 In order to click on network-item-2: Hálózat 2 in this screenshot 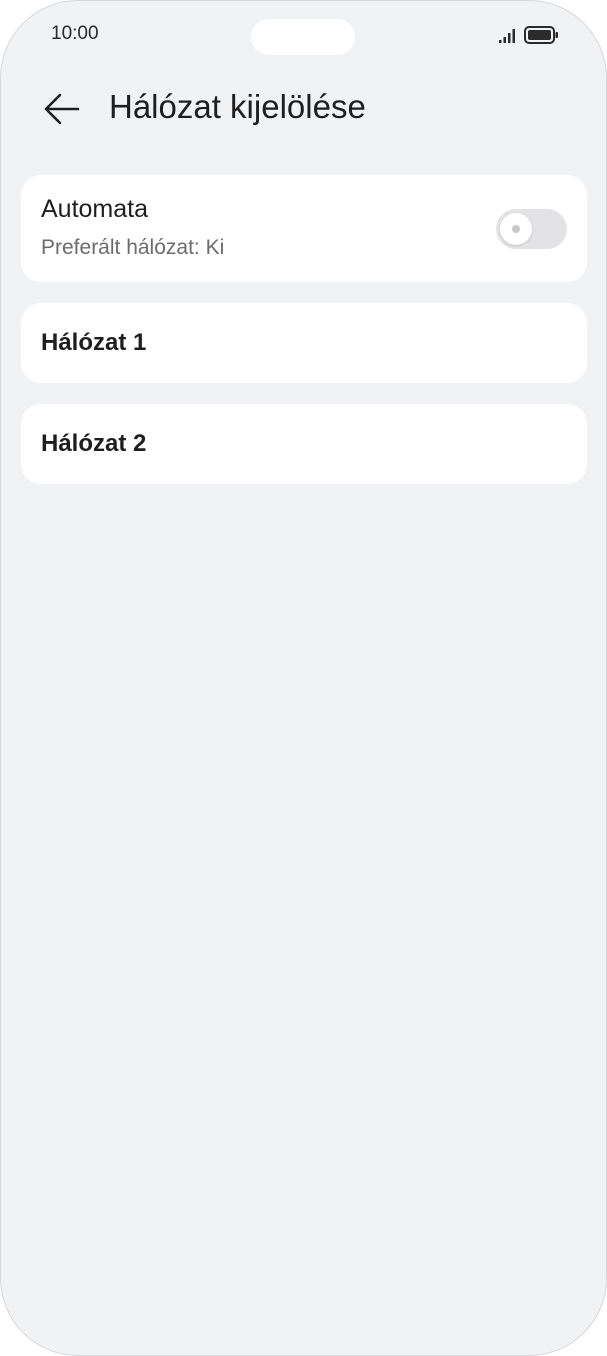, I will do `click(304, 444)`.